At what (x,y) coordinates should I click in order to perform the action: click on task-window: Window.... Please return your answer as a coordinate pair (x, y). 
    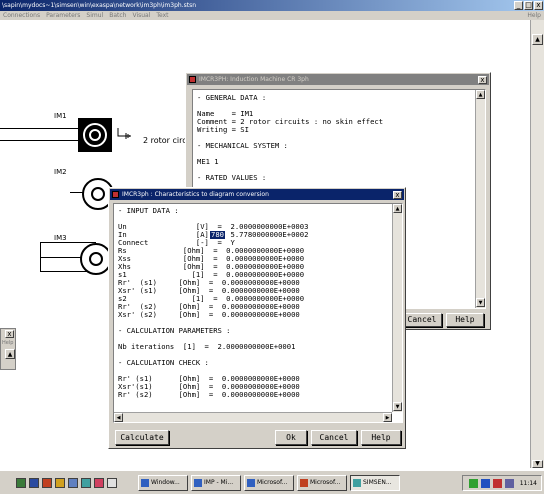
    Looking at the image, I should click on (163, 483).